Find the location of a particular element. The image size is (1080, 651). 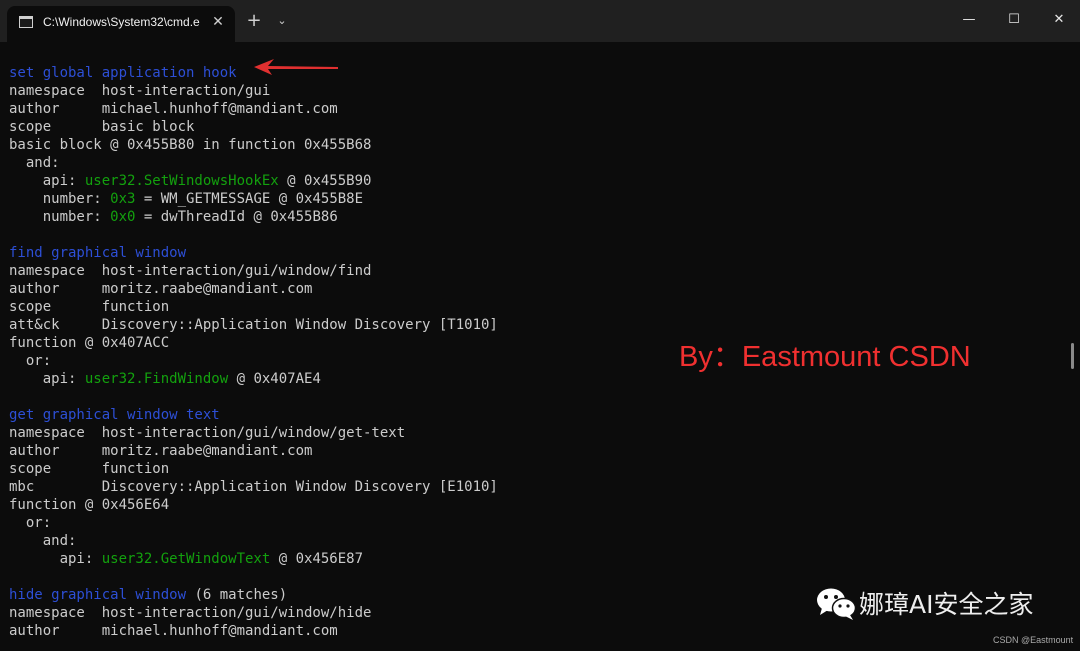

output-line: function @ 0x456E64 is located at coordinates (89, 505).